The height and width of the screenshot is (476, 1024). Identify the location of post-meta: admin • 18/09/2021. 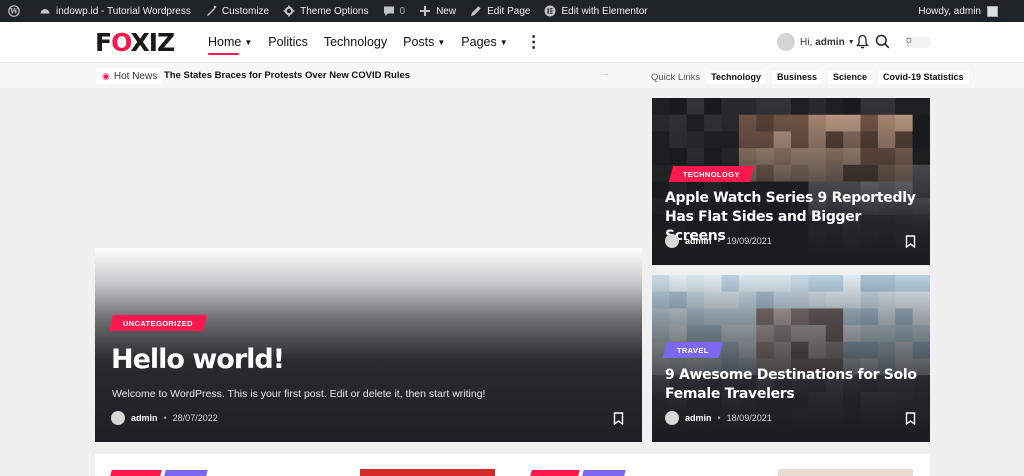
(718, 418).